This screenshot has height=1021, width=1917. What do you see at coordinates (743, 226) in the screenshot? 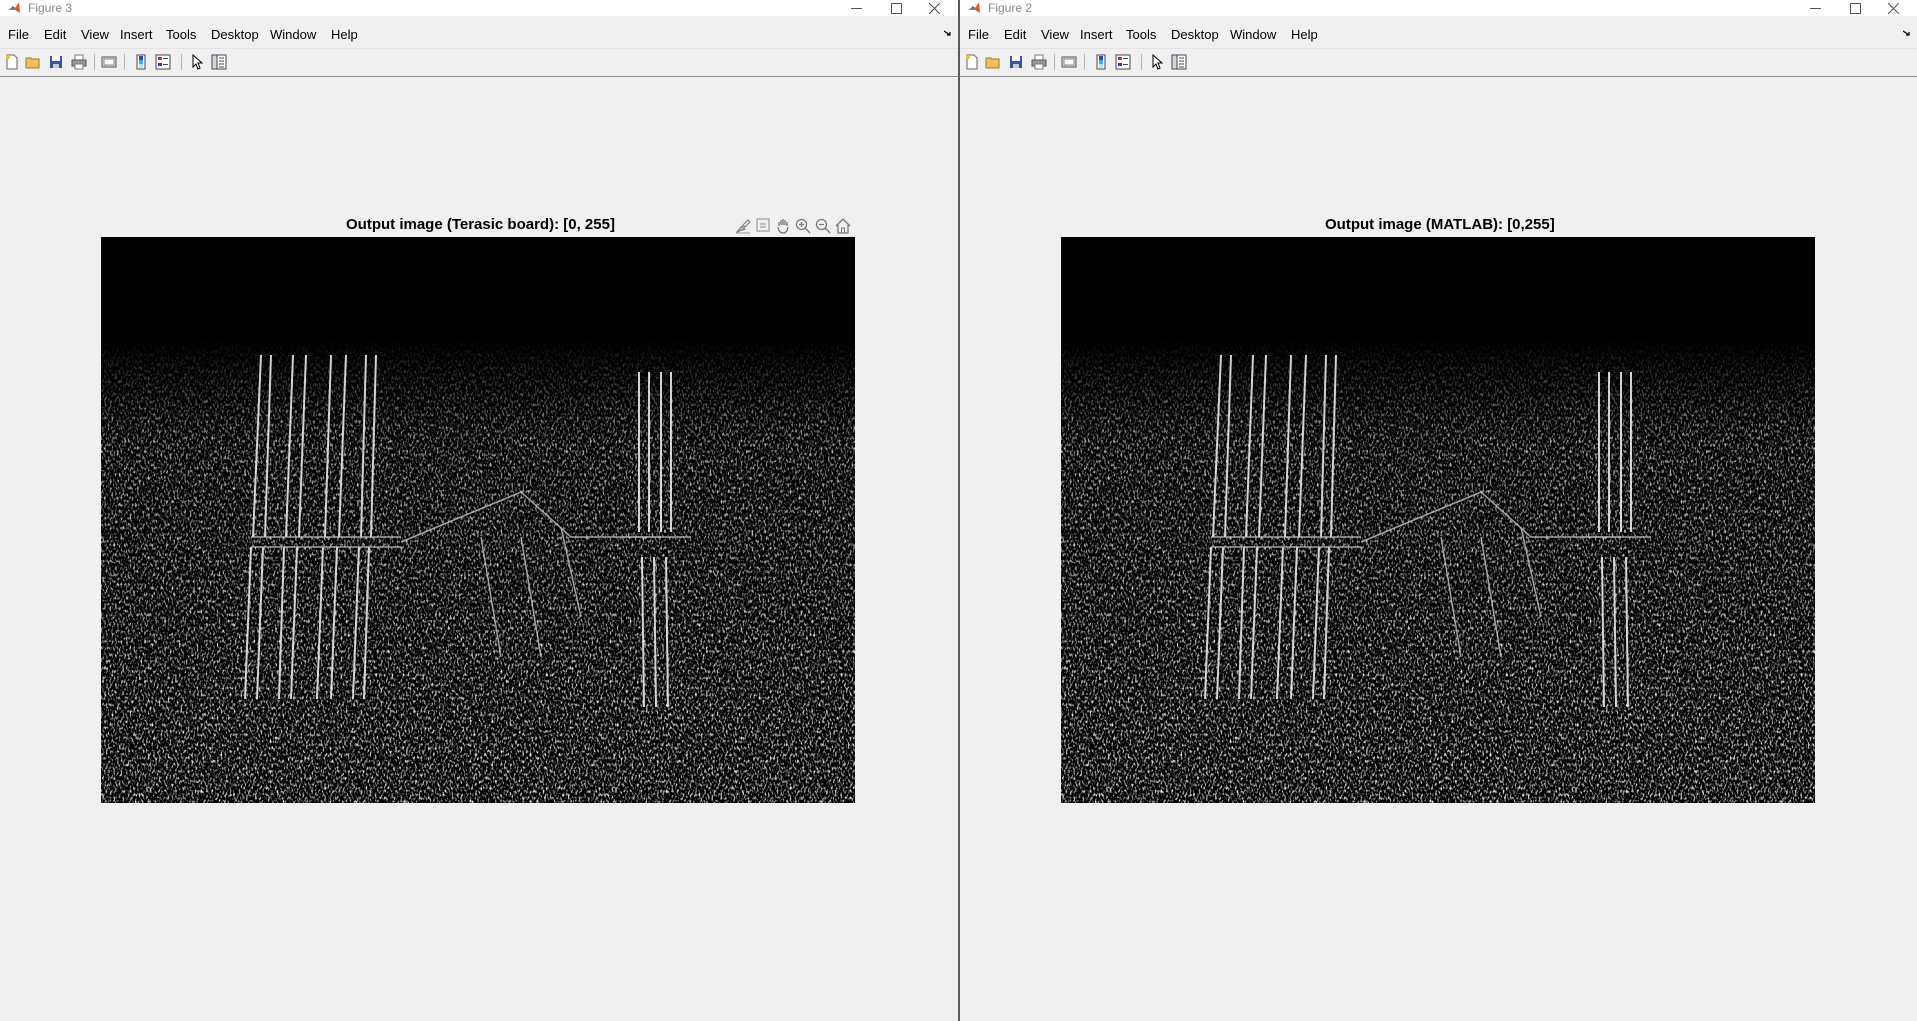
I see `brush-icon` at bounding box center [743, 226].